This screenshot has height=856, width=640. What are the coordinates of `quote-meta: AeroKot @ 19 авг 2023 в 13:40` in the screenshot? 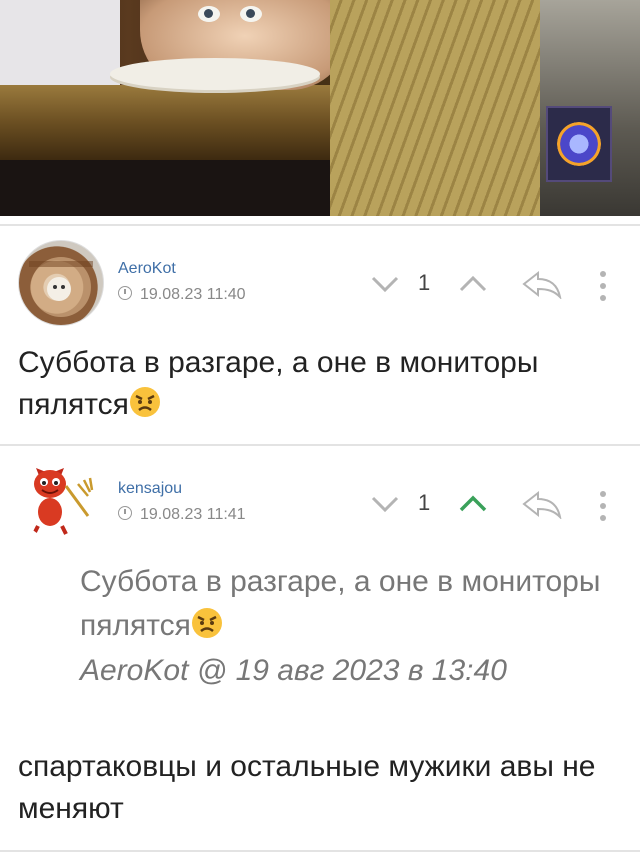 It's located at (293, 671).